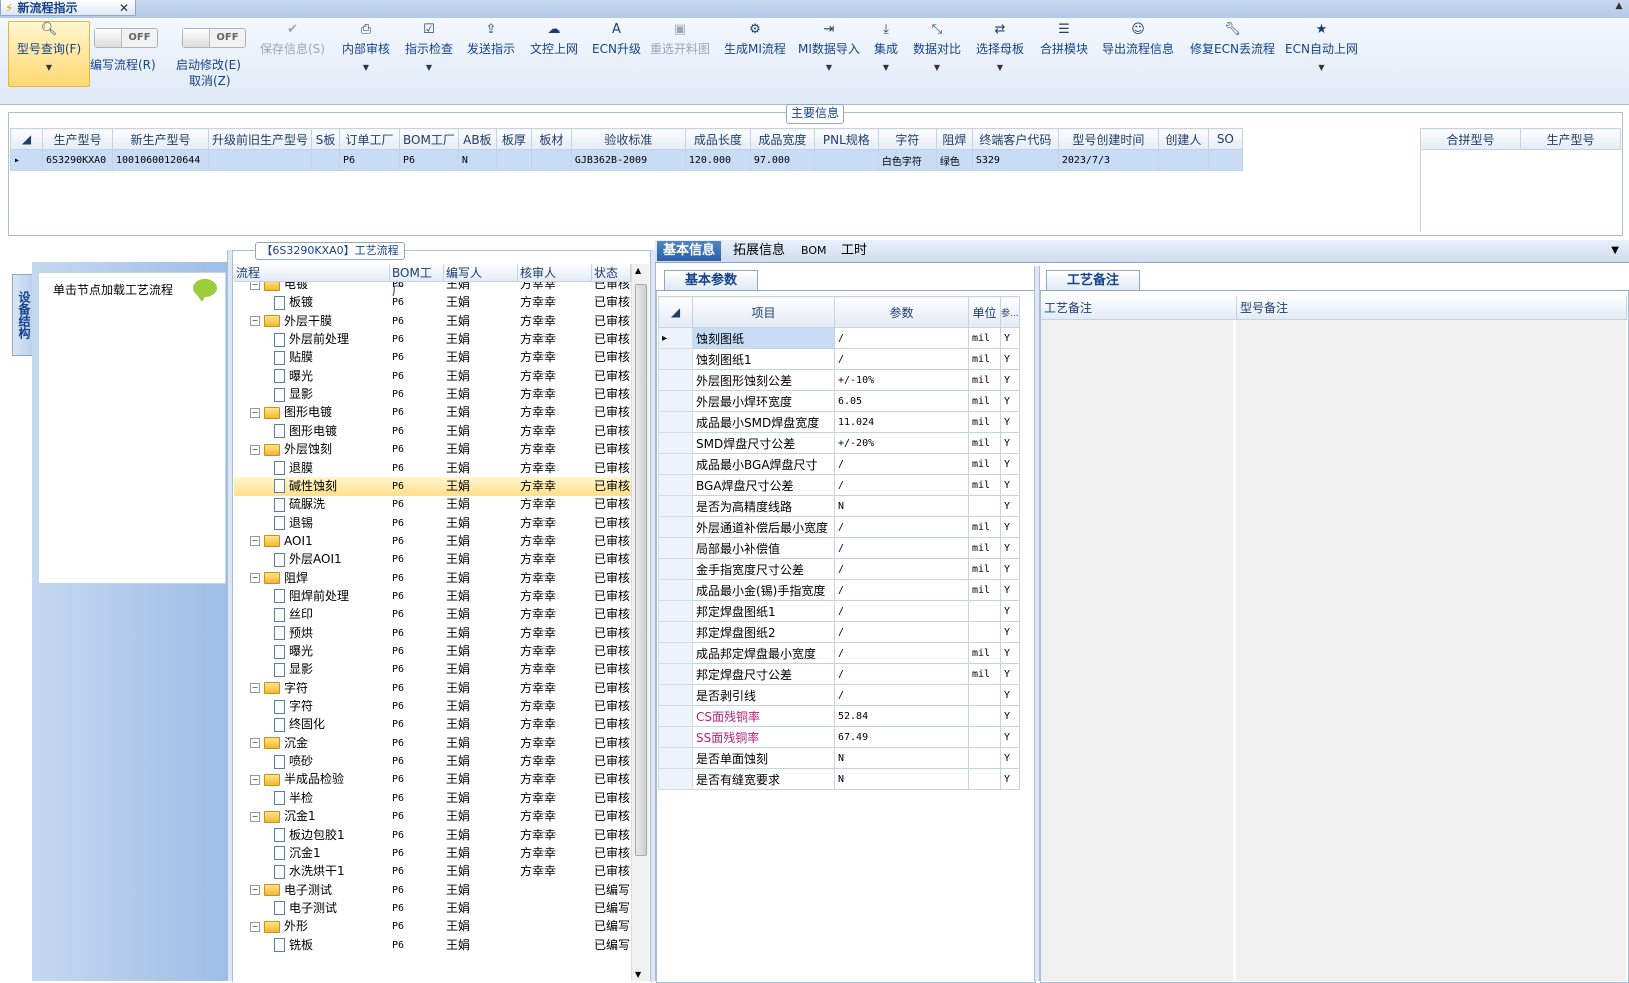 This screenshot has width=1629, height=983. What do you see at coordinates (432, 871) in the screenshot?
I see `tree-row: 水洗烘干1 P6 王娟 方幸幸 已审核` at bounding box center [432, 871].